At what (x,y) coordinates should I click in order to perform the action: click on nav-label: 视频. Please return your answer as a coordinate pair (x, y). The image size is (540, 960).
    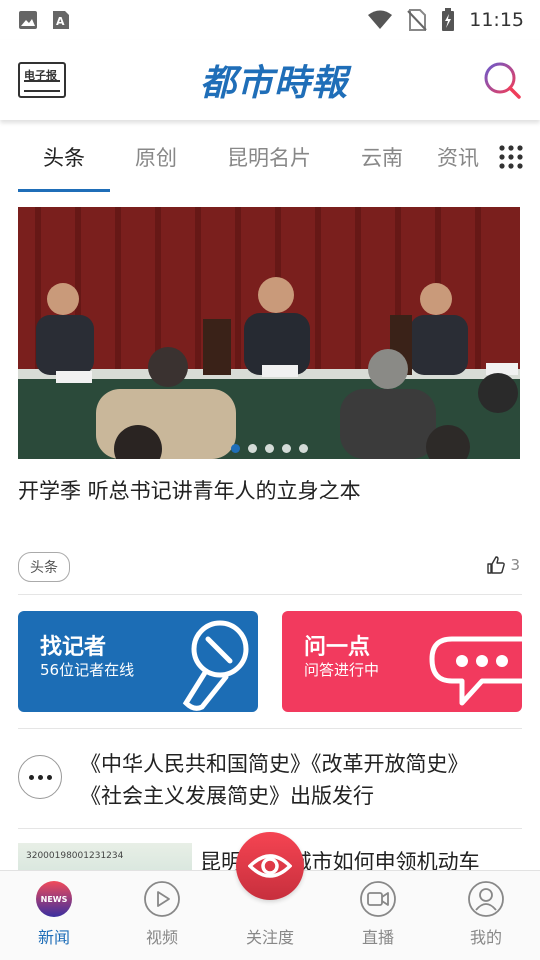
    Looking at the image, I should click on (161, 937).